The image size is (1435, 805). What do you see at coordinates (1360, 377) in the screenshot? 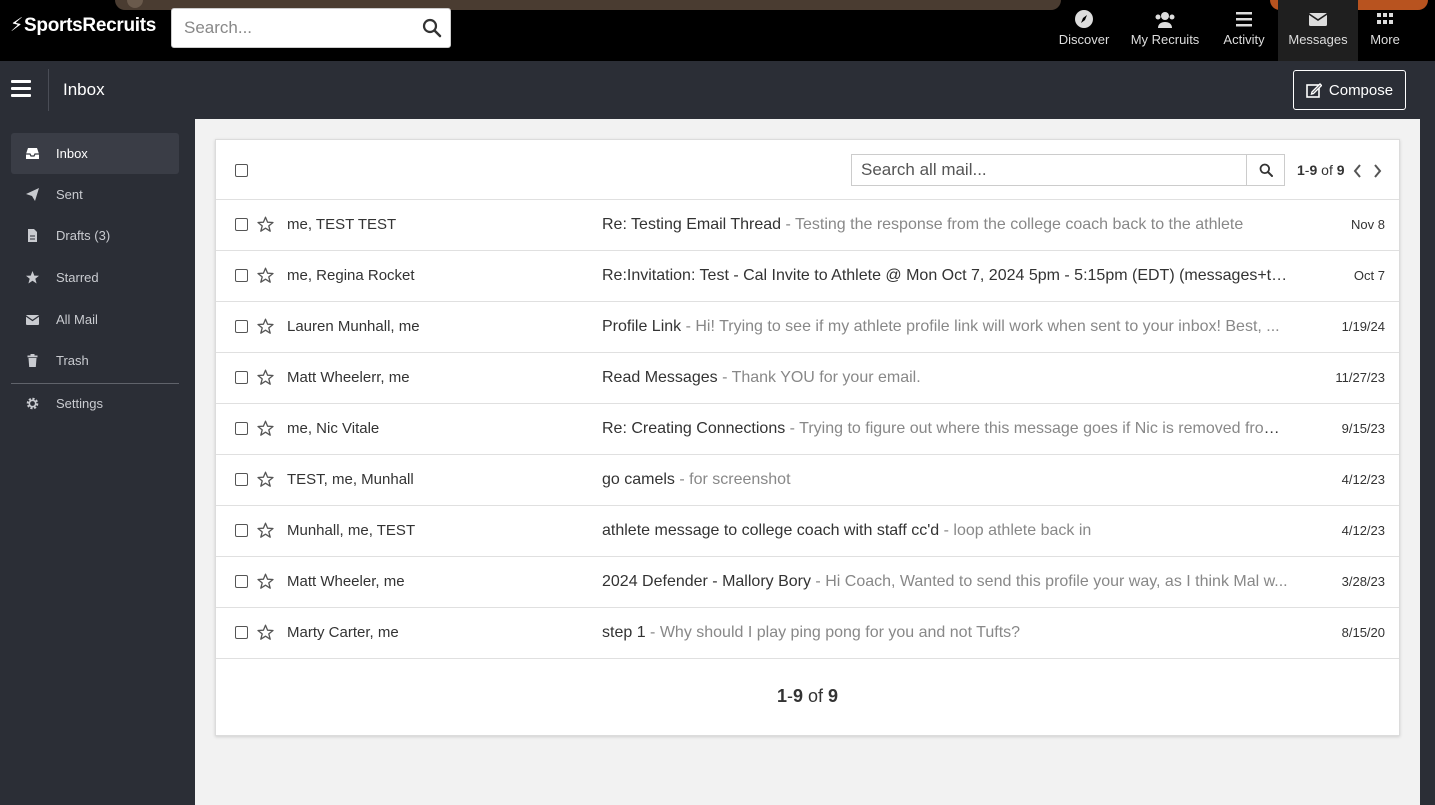
I see `message-date: 11/27/23` at bounding box center [1360, 377].